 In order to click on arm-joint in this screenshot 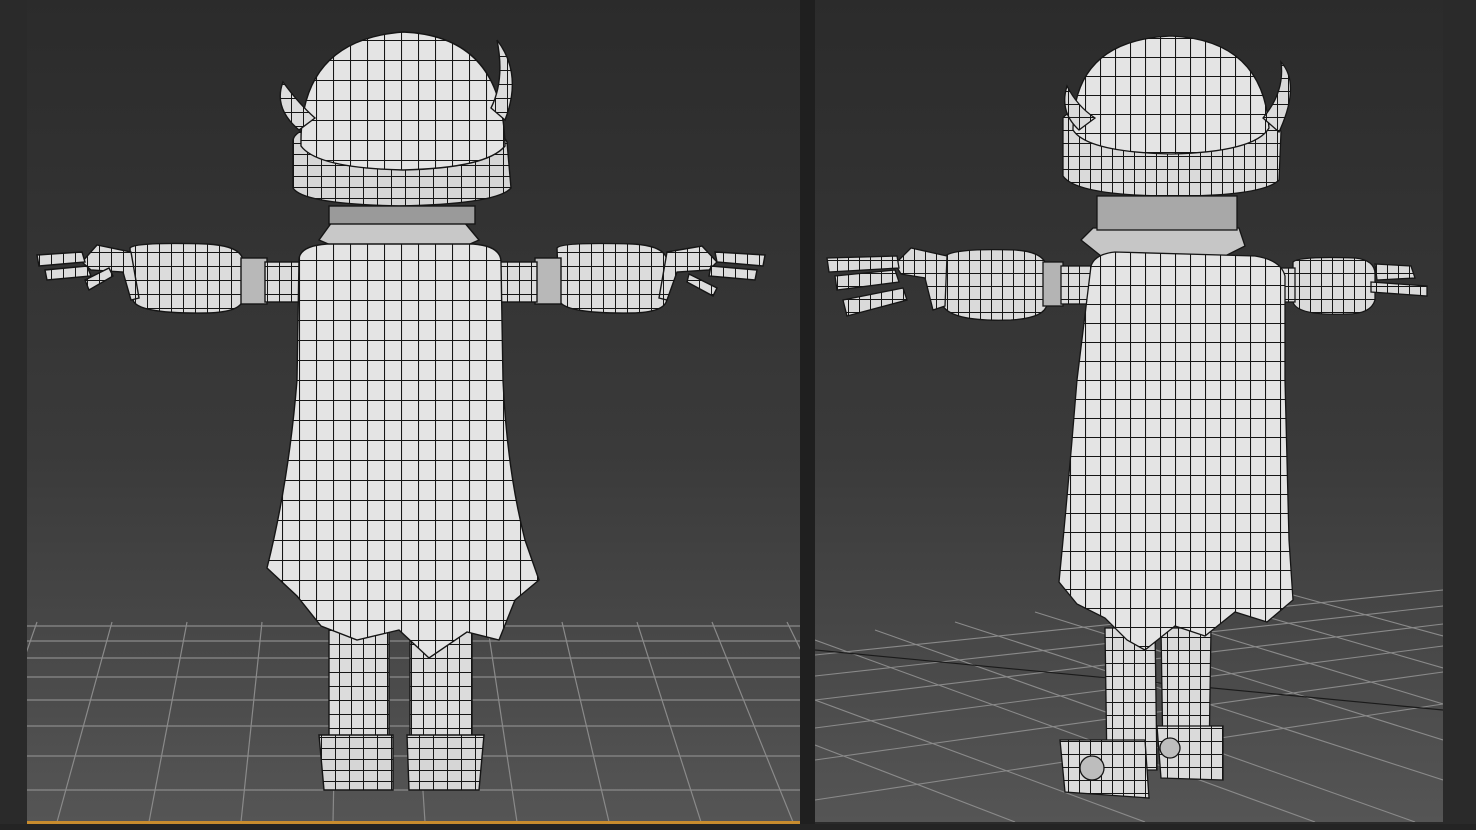, I will do `click(1053, 284)`.